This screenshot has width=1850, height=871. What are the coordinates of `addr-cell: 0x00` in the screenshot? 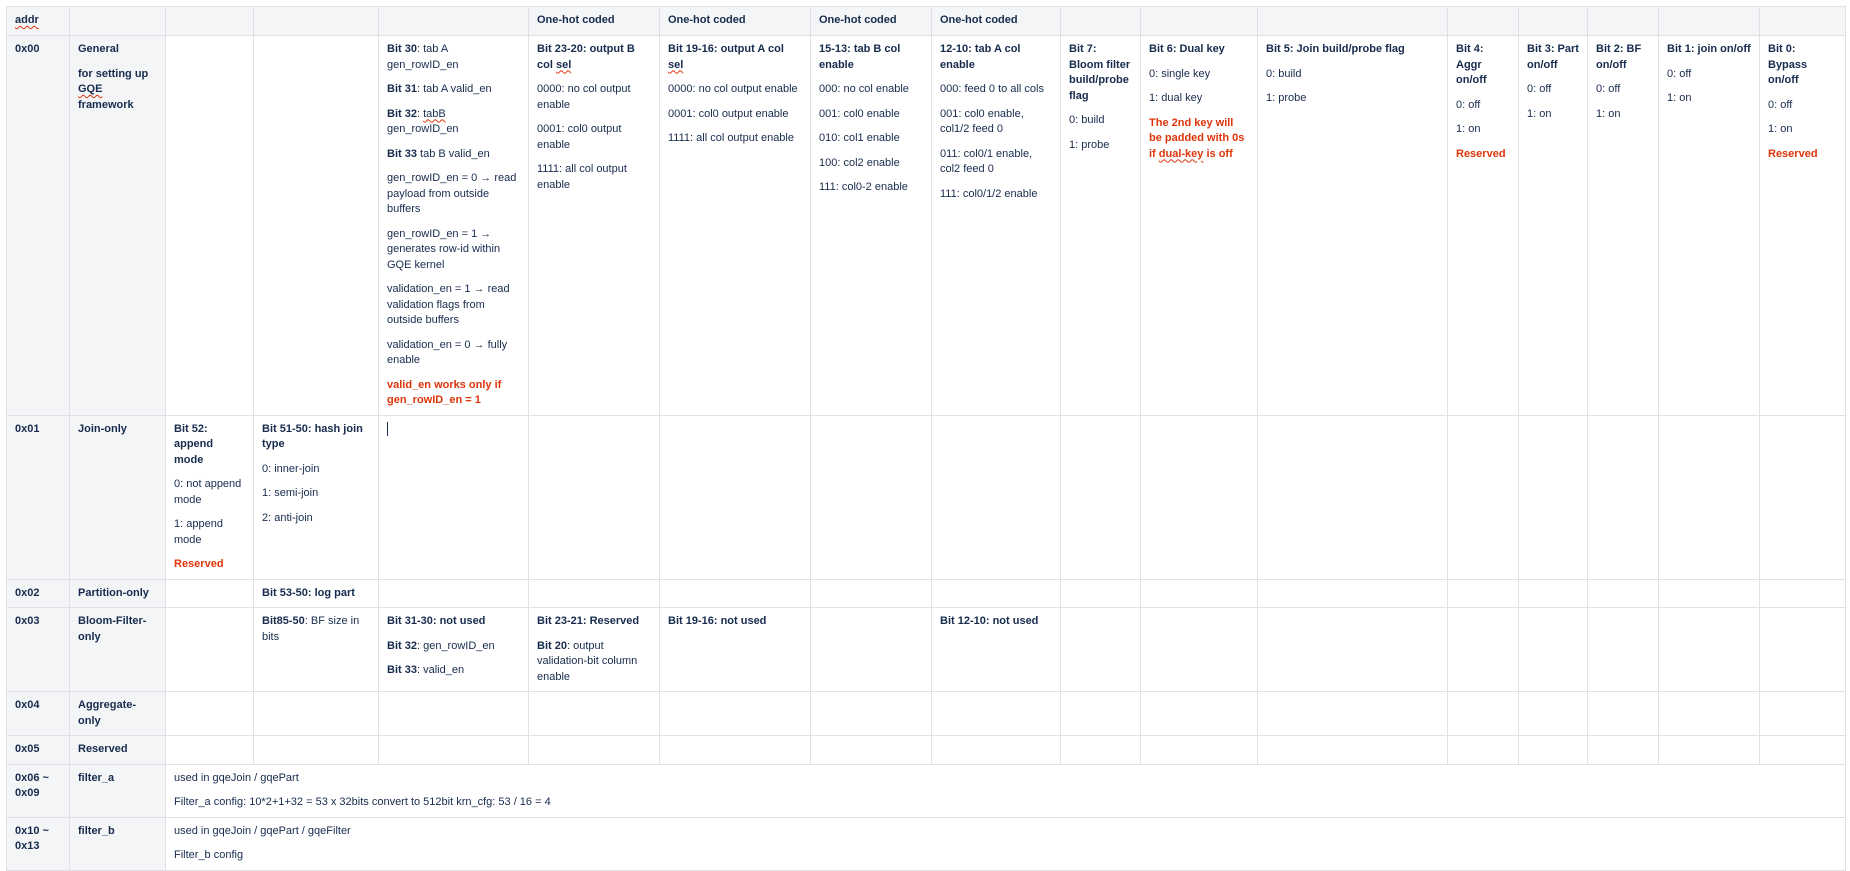 It's located at (38, 225).